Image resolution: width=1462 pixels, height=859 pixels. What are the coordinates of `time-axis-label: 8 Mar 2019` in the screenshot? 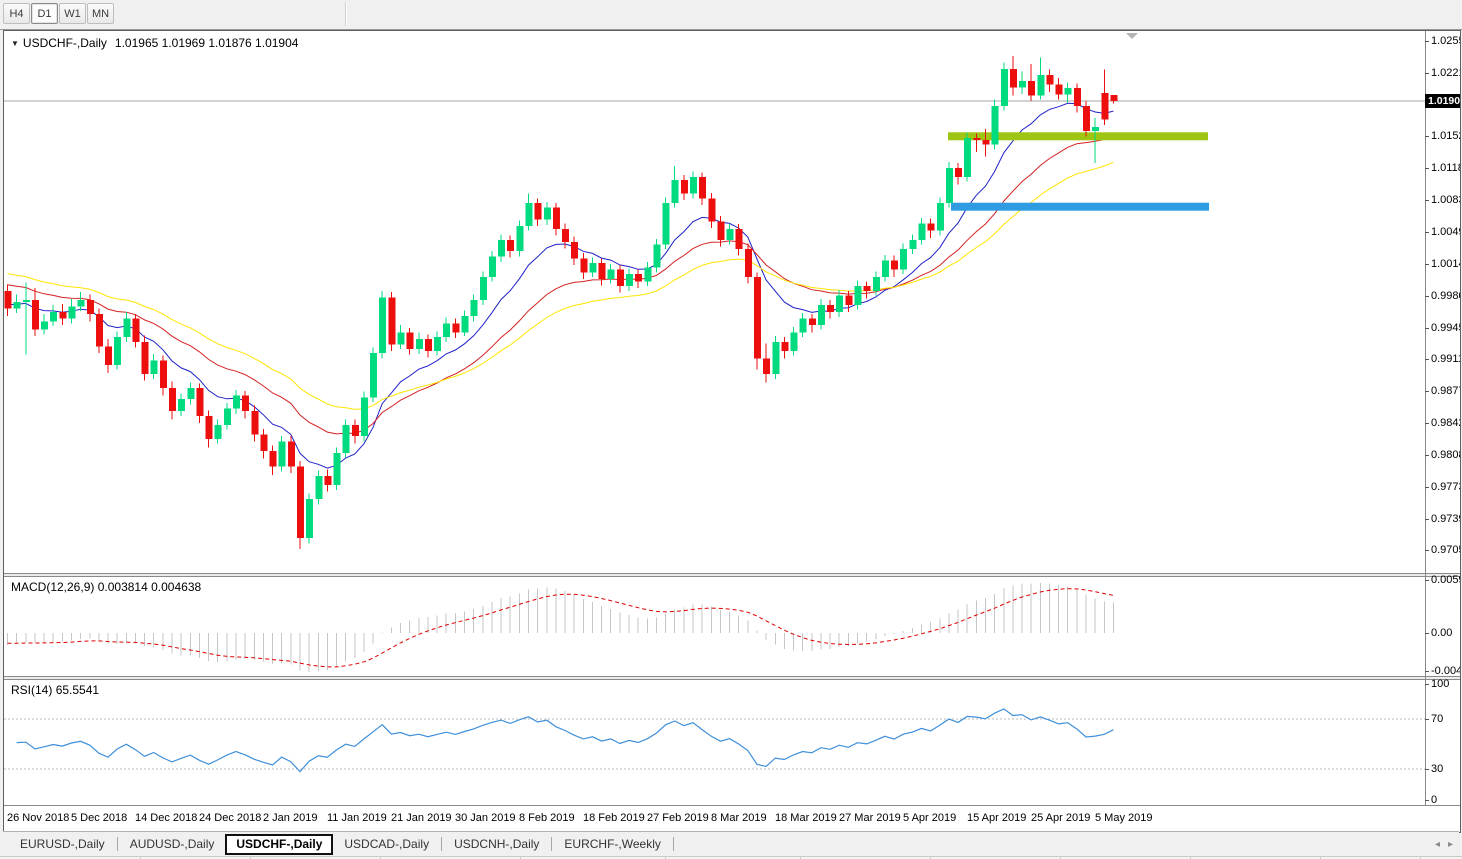 It's located at (739, 818).